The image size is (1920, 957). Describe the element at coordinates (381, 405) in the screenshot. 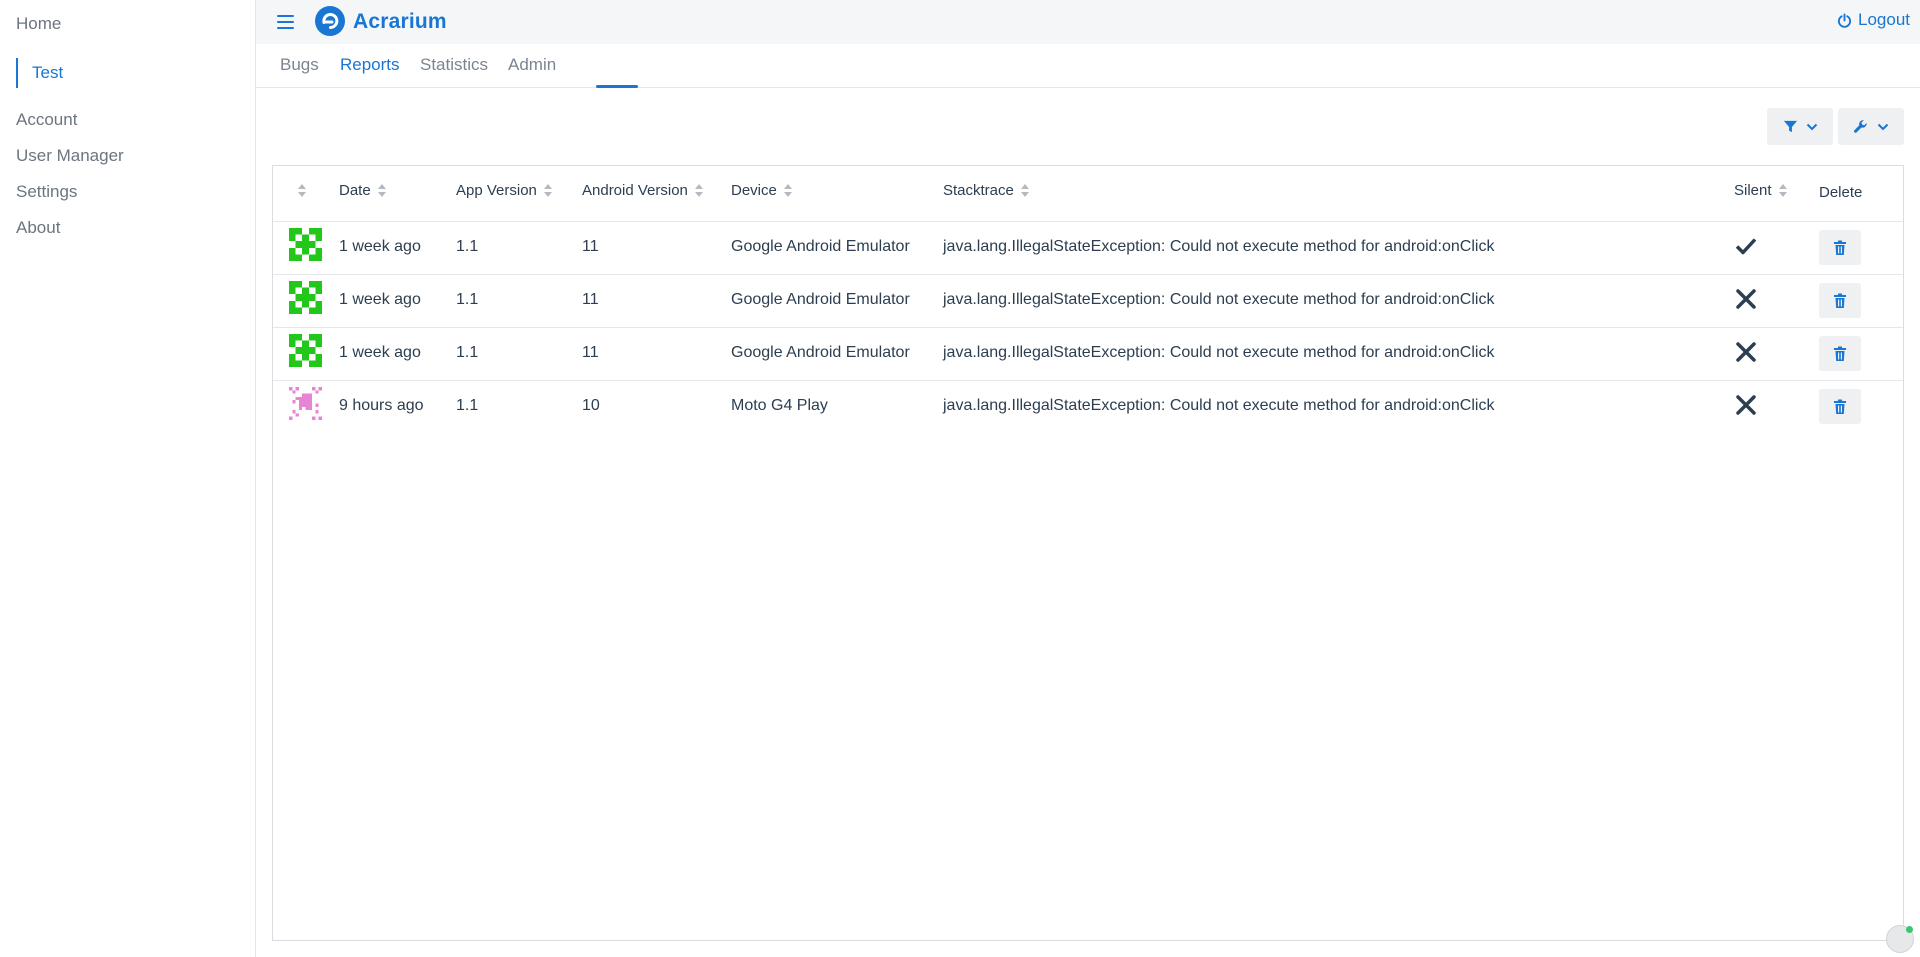

I see `date-cell: 9 hours ago` at that location.